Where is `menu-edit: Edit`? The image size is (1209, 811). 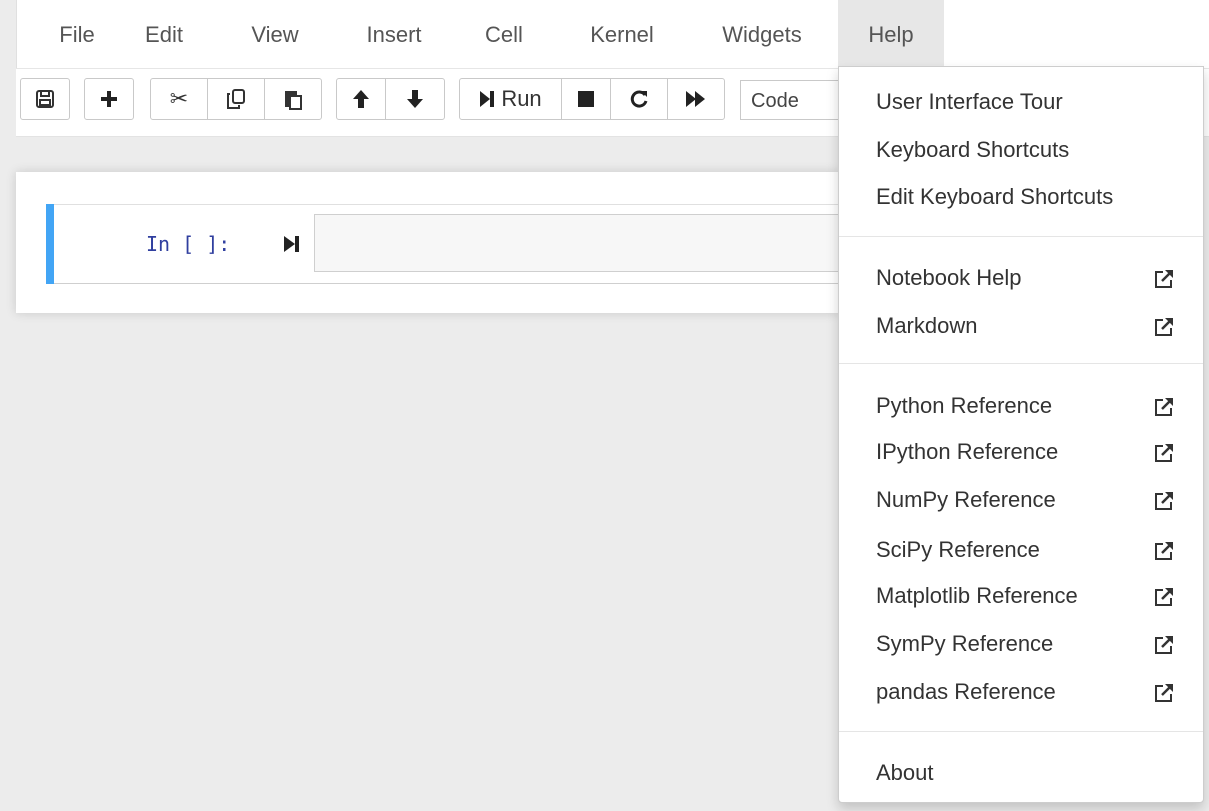
menu-edit: Edit is located at coordinates (164, 34).